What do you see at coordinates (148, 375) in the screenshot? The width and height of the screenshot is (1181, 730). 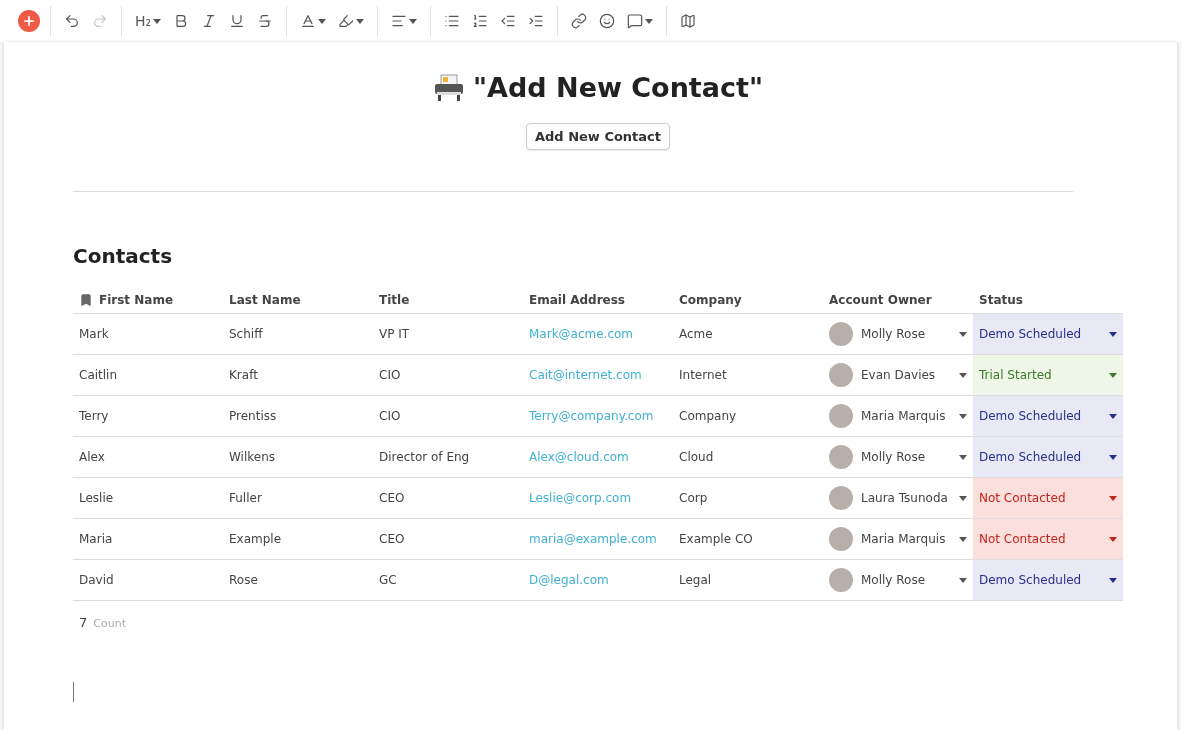 I see `table-cell: Caitlin` at bounding box center [148, 375].